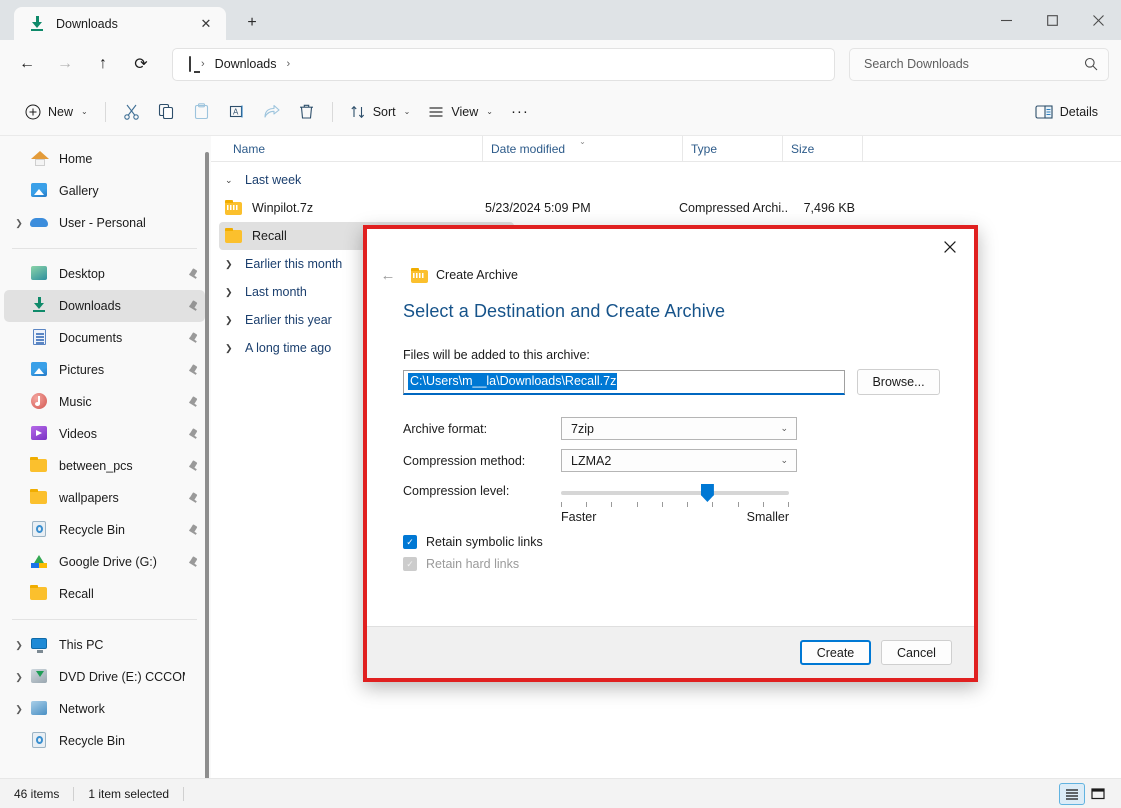 Image resolution: width=1121 pixels, height=808 pixels. I want to click on column-header-type: Type, so click(733, 148).